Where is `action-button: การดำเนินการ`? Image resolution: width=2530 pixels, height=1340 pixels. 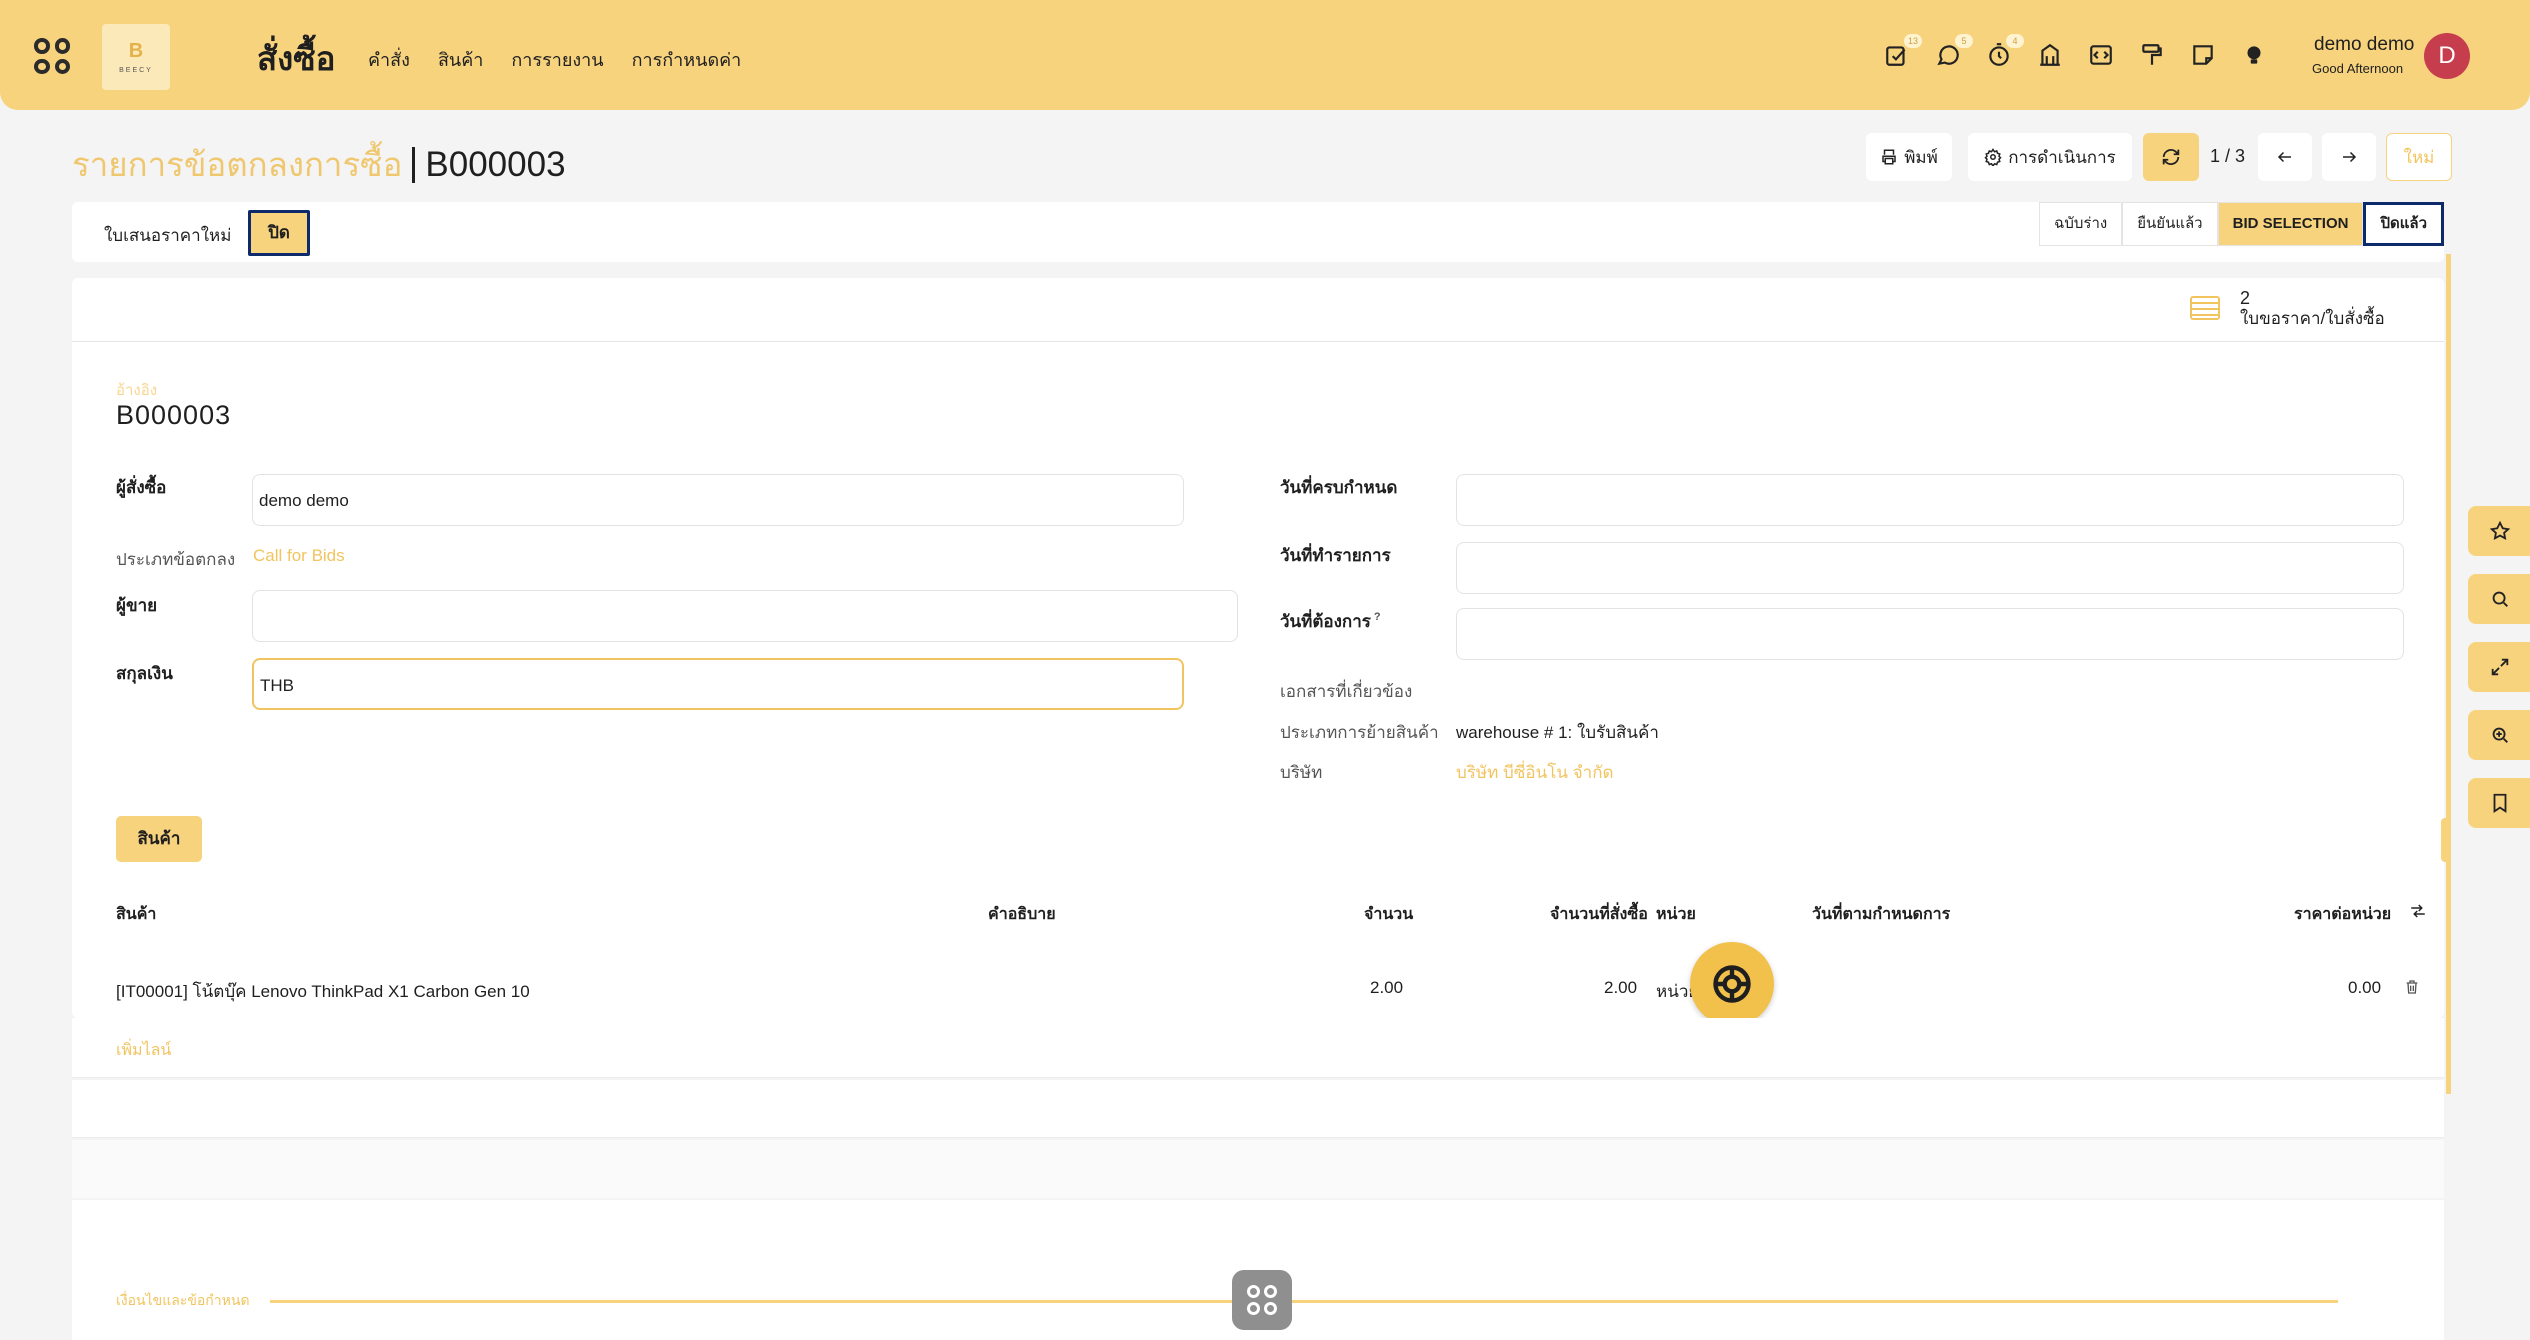 action-button: การดำเนินการ is located at coordinates (2050, 157).